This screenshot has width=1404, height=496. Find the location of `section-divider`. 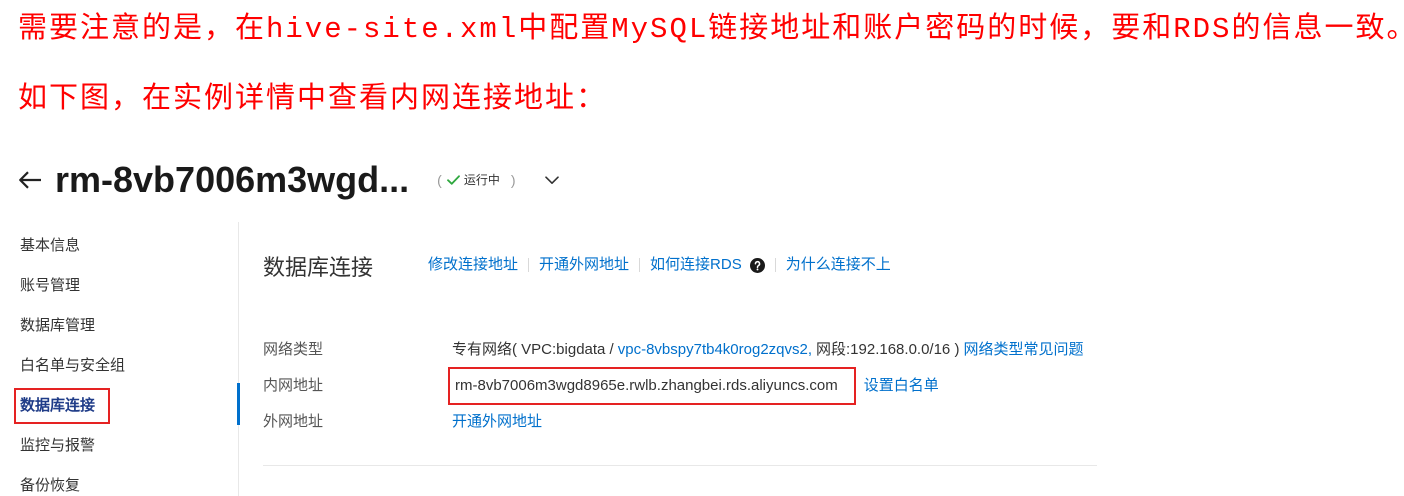

section-divider is located at coordinates (680, 465).